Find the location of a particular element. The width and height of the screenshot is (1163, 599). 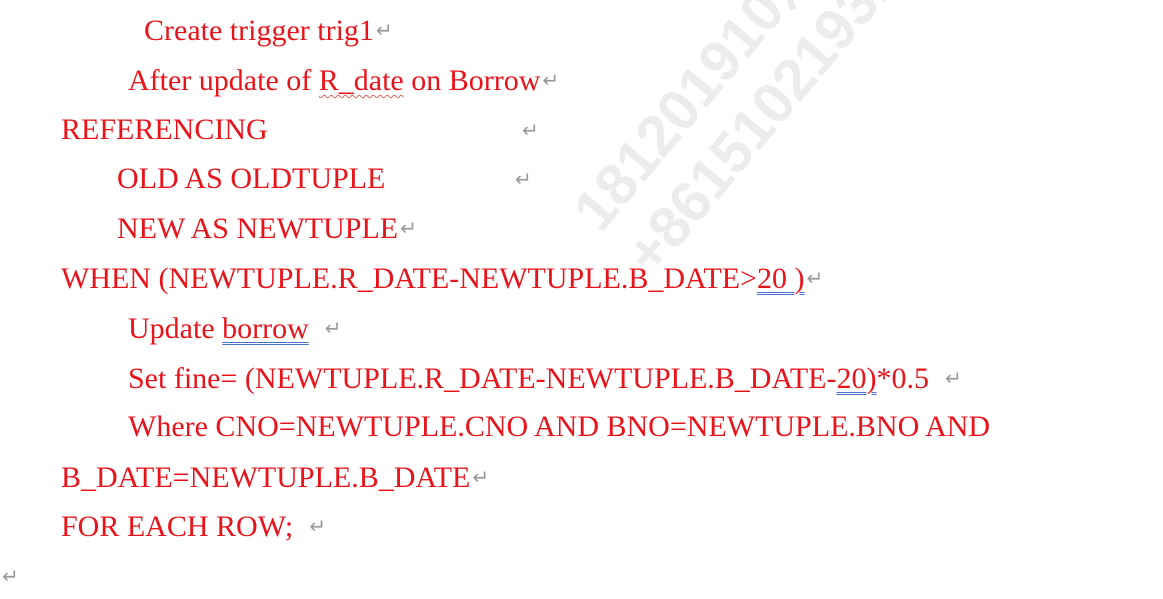

watermark-line-2: +8615102193148 is located at coordinates (783, 143).